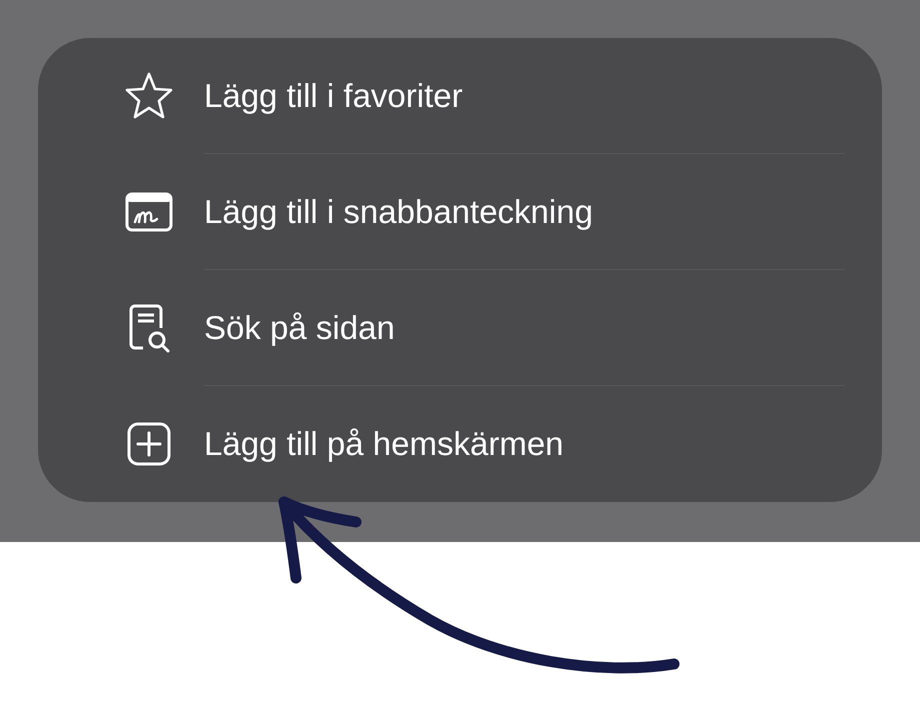  I want to click on menu-item: Lägg till på hemskärmen, so click(384, 444).